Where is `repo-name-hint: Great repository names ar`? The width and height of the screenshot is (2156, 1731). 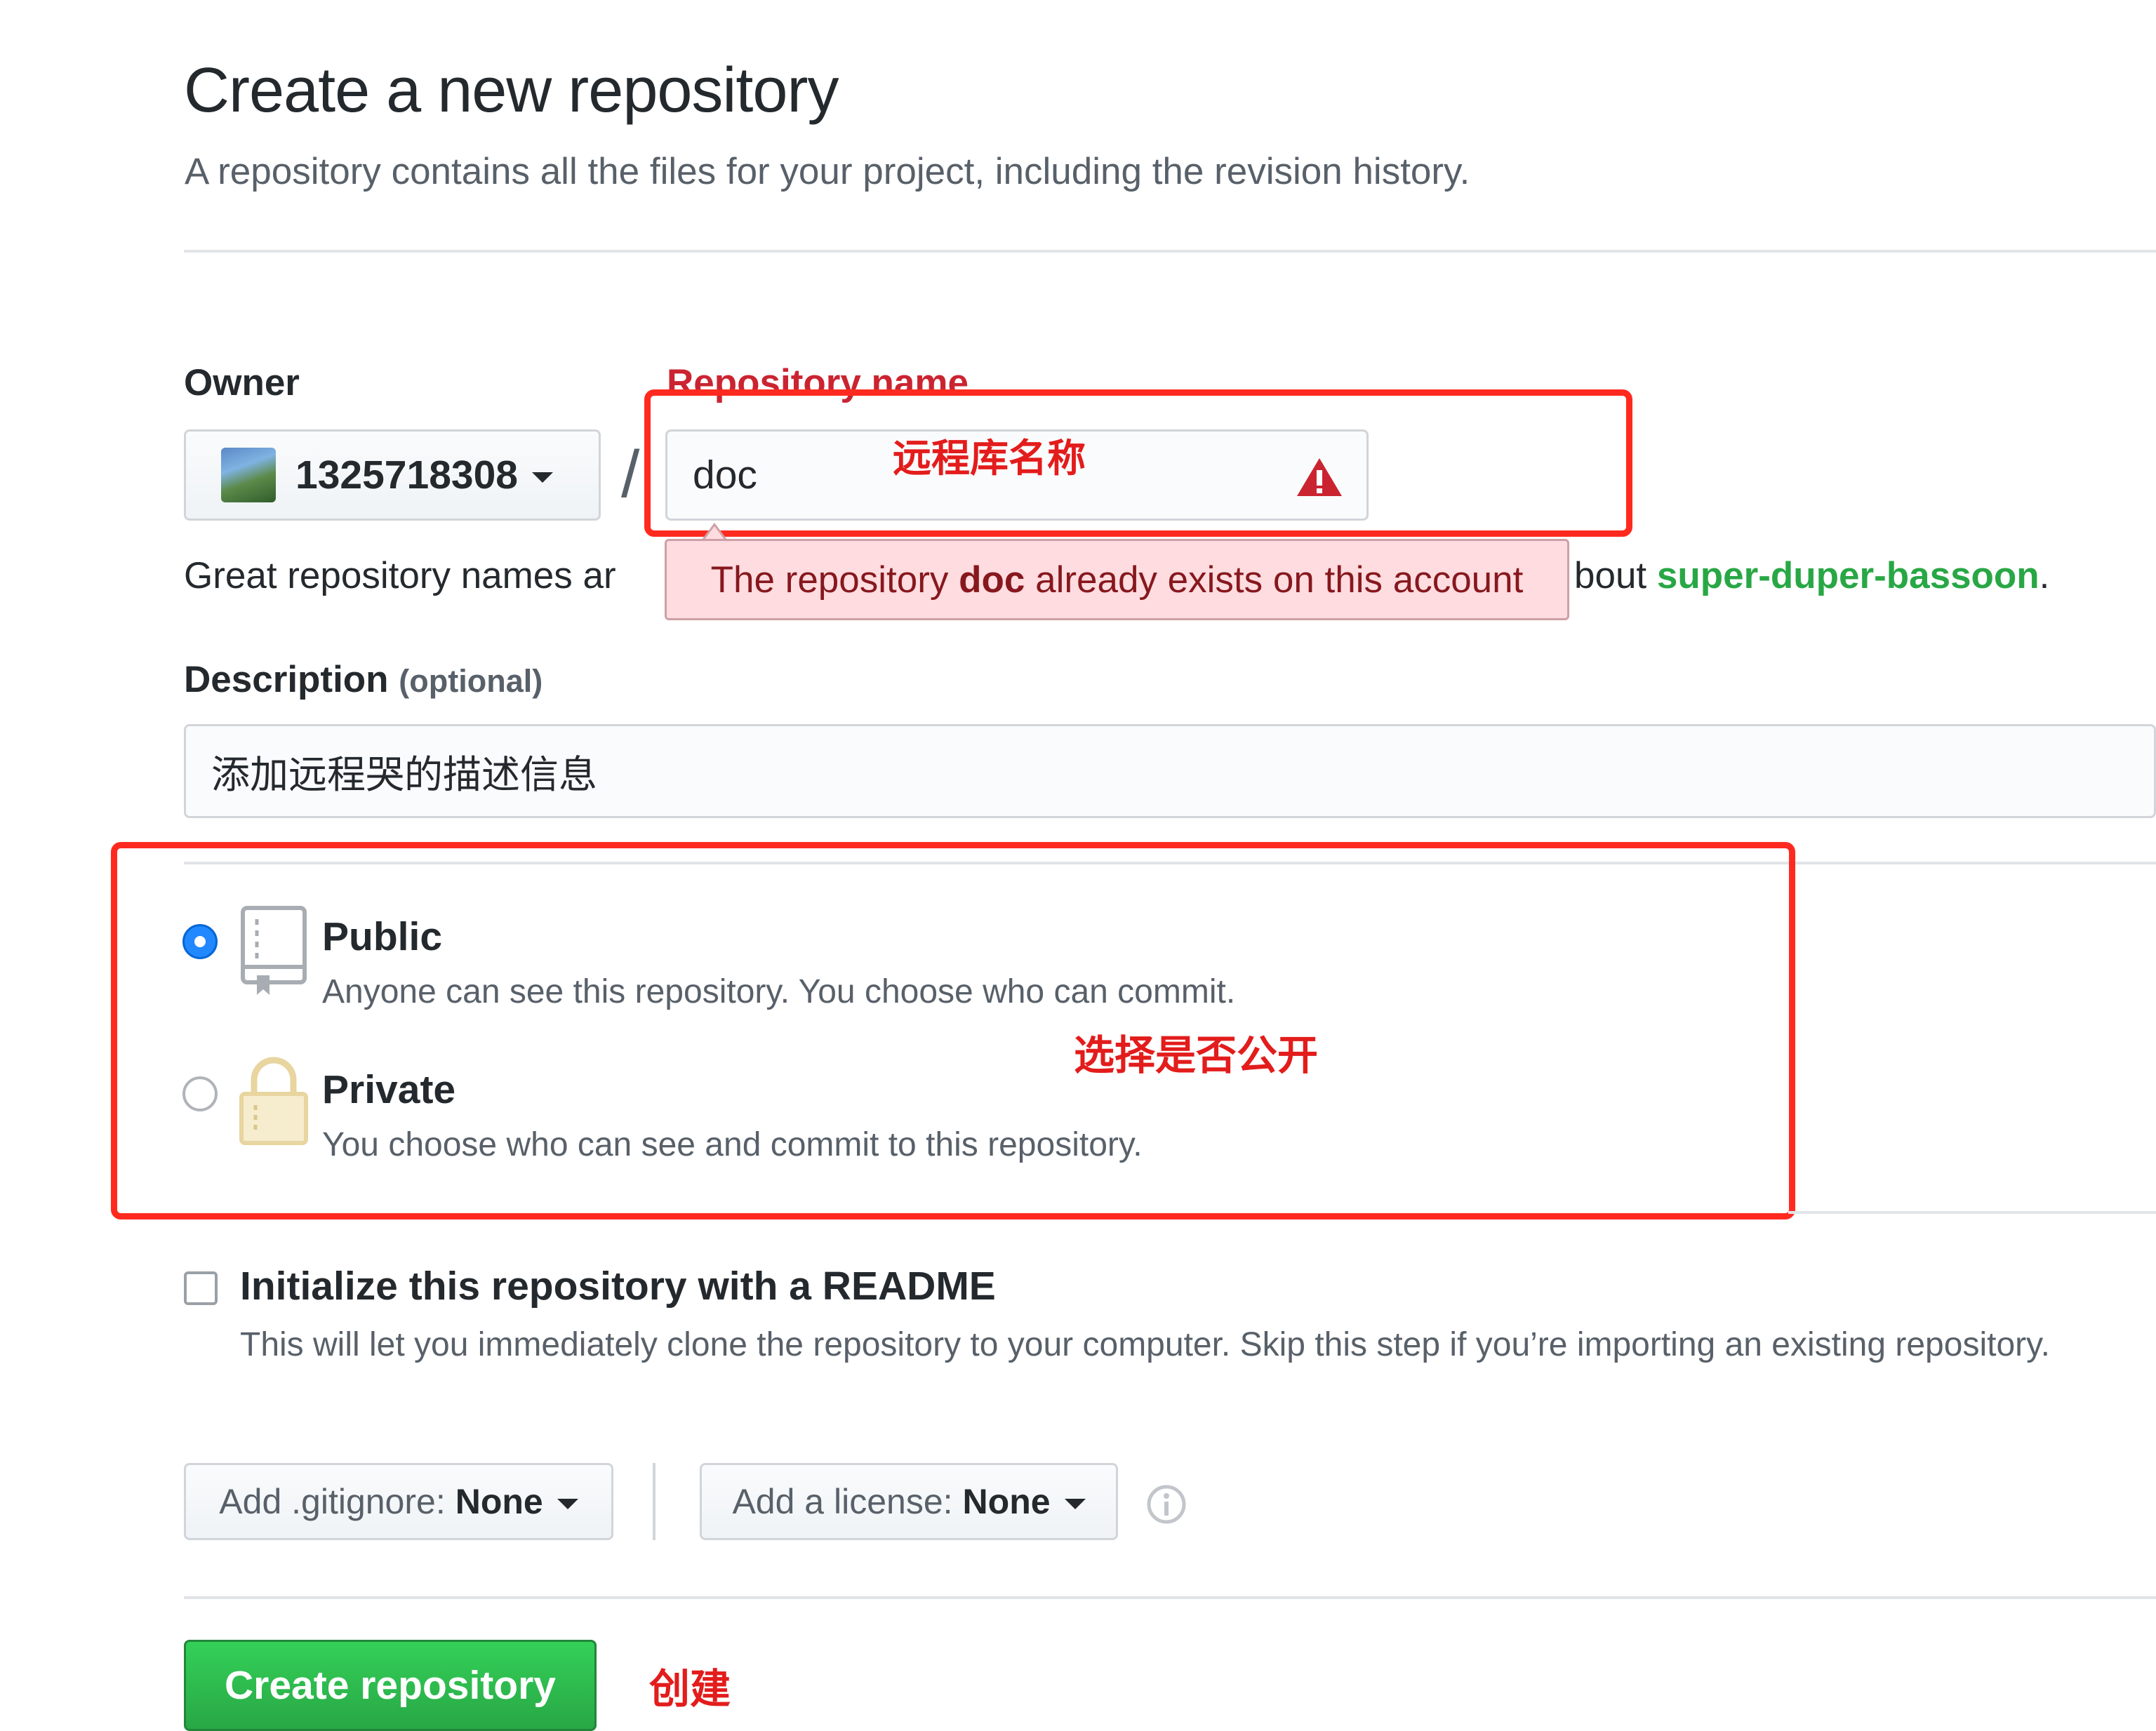 repo-name-hint: Great repository names ar is located at coordinates (400, 575).